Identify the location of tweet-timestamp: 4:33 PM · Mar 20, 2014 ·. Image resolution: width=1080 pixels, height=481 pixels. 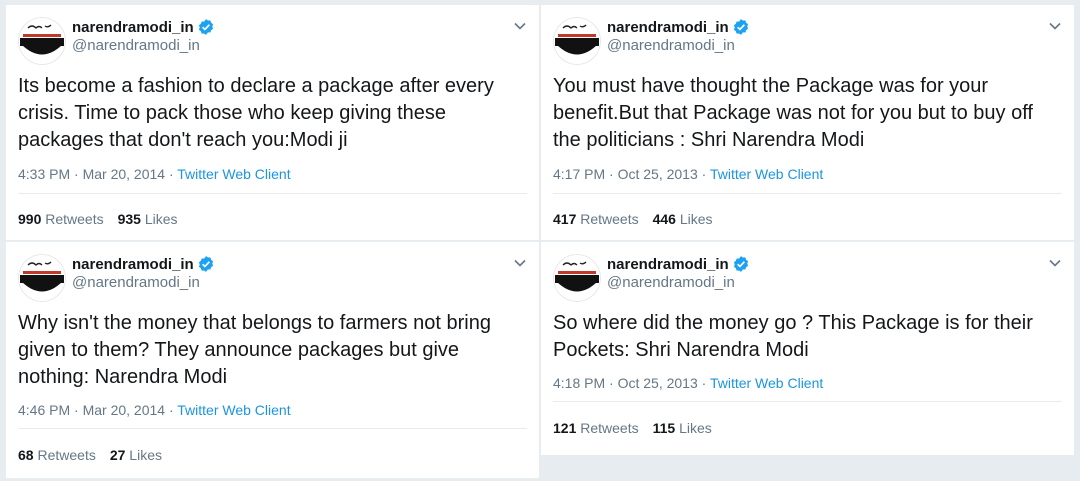
(97, 174).